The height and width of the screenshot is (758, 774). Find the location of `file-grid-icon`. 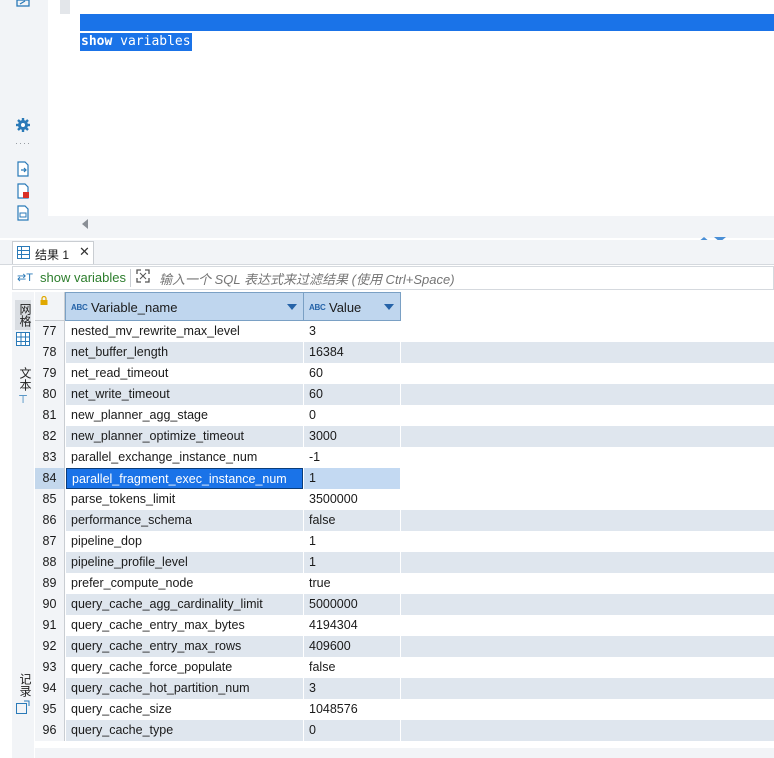

file-grid-icon is located at coordinates (23, 213).